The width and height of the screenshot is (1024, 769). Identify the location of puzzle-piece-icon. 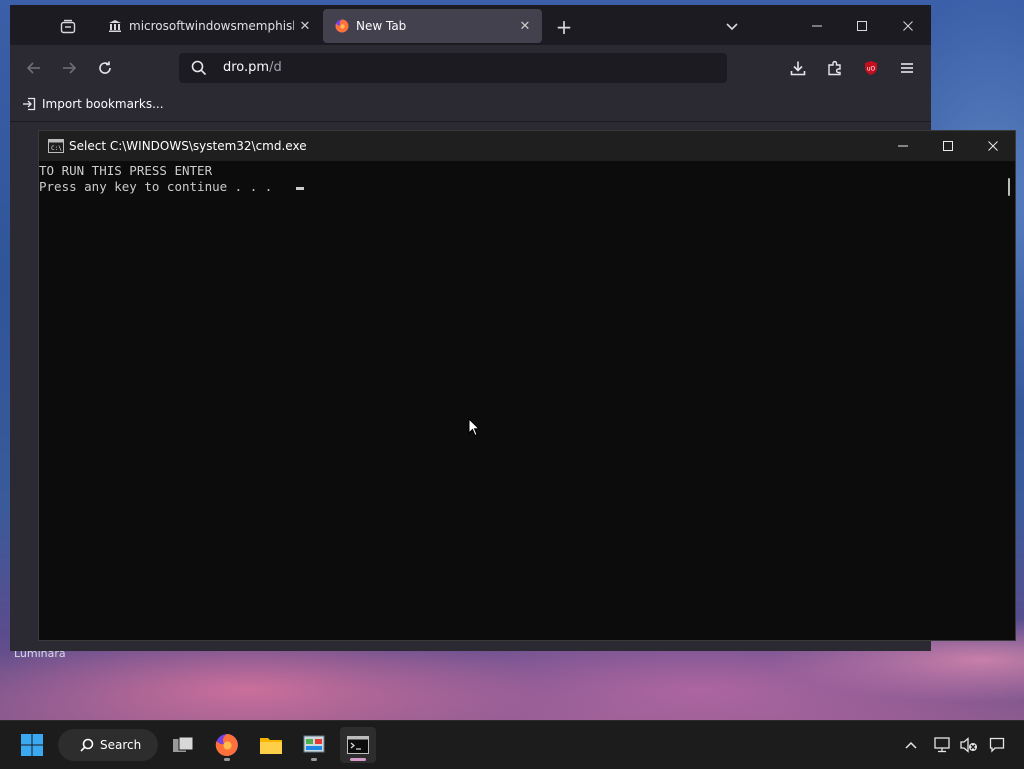
(834, 68).